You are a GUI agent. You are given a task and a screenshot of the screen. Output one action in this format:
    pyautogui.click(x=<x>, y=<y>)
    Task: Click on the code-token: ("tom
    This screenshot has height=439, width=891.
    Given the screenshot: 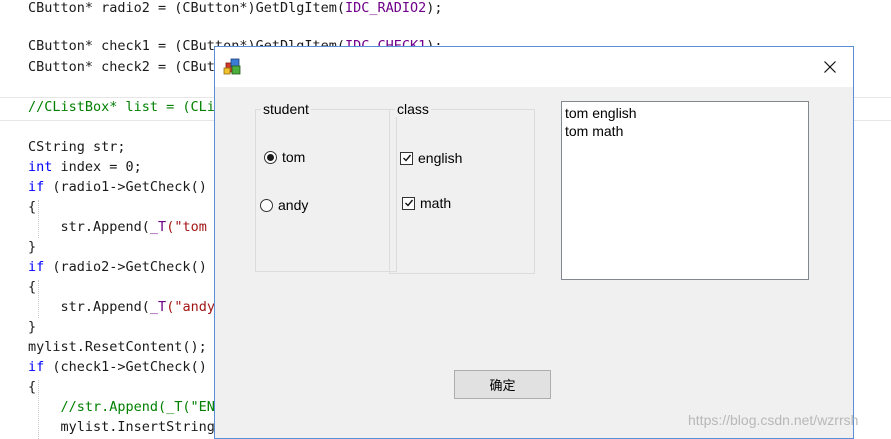 What is the action you would take?
    pyautogui.click(x=190, y=227)
    